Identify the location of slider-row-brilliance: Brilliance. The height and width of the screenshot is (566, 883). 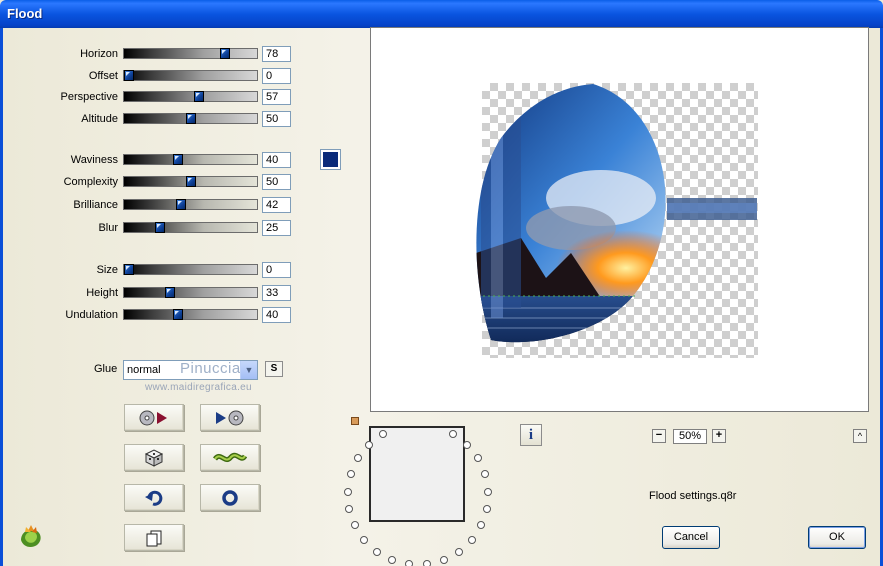
(59, 206).